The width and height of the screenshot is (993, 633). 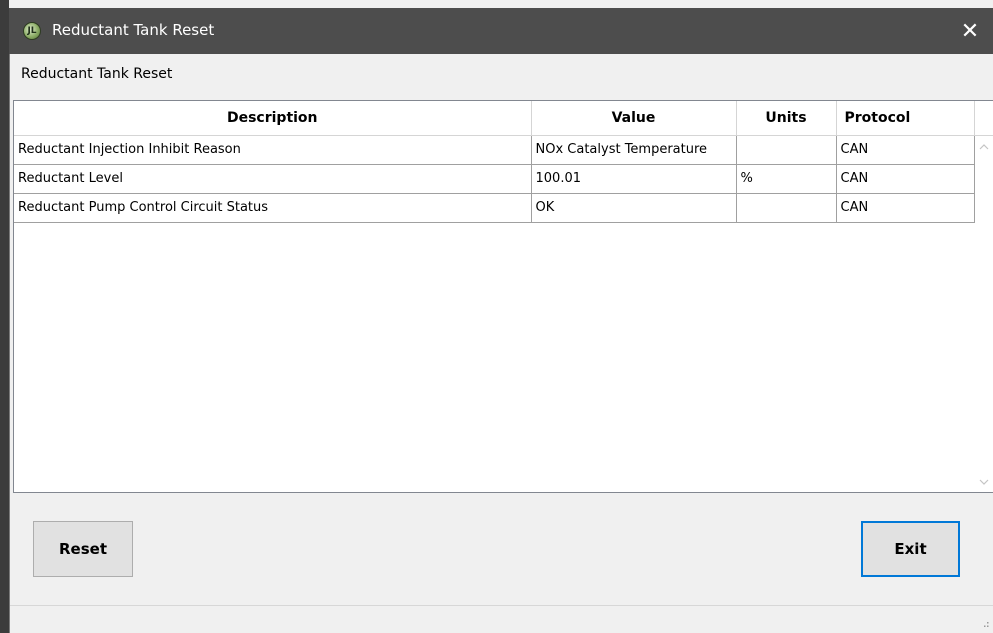 What do you see at coordinates (984, 118) in the screenshot?
I see `header-filler` at bounding box center [984, 118].